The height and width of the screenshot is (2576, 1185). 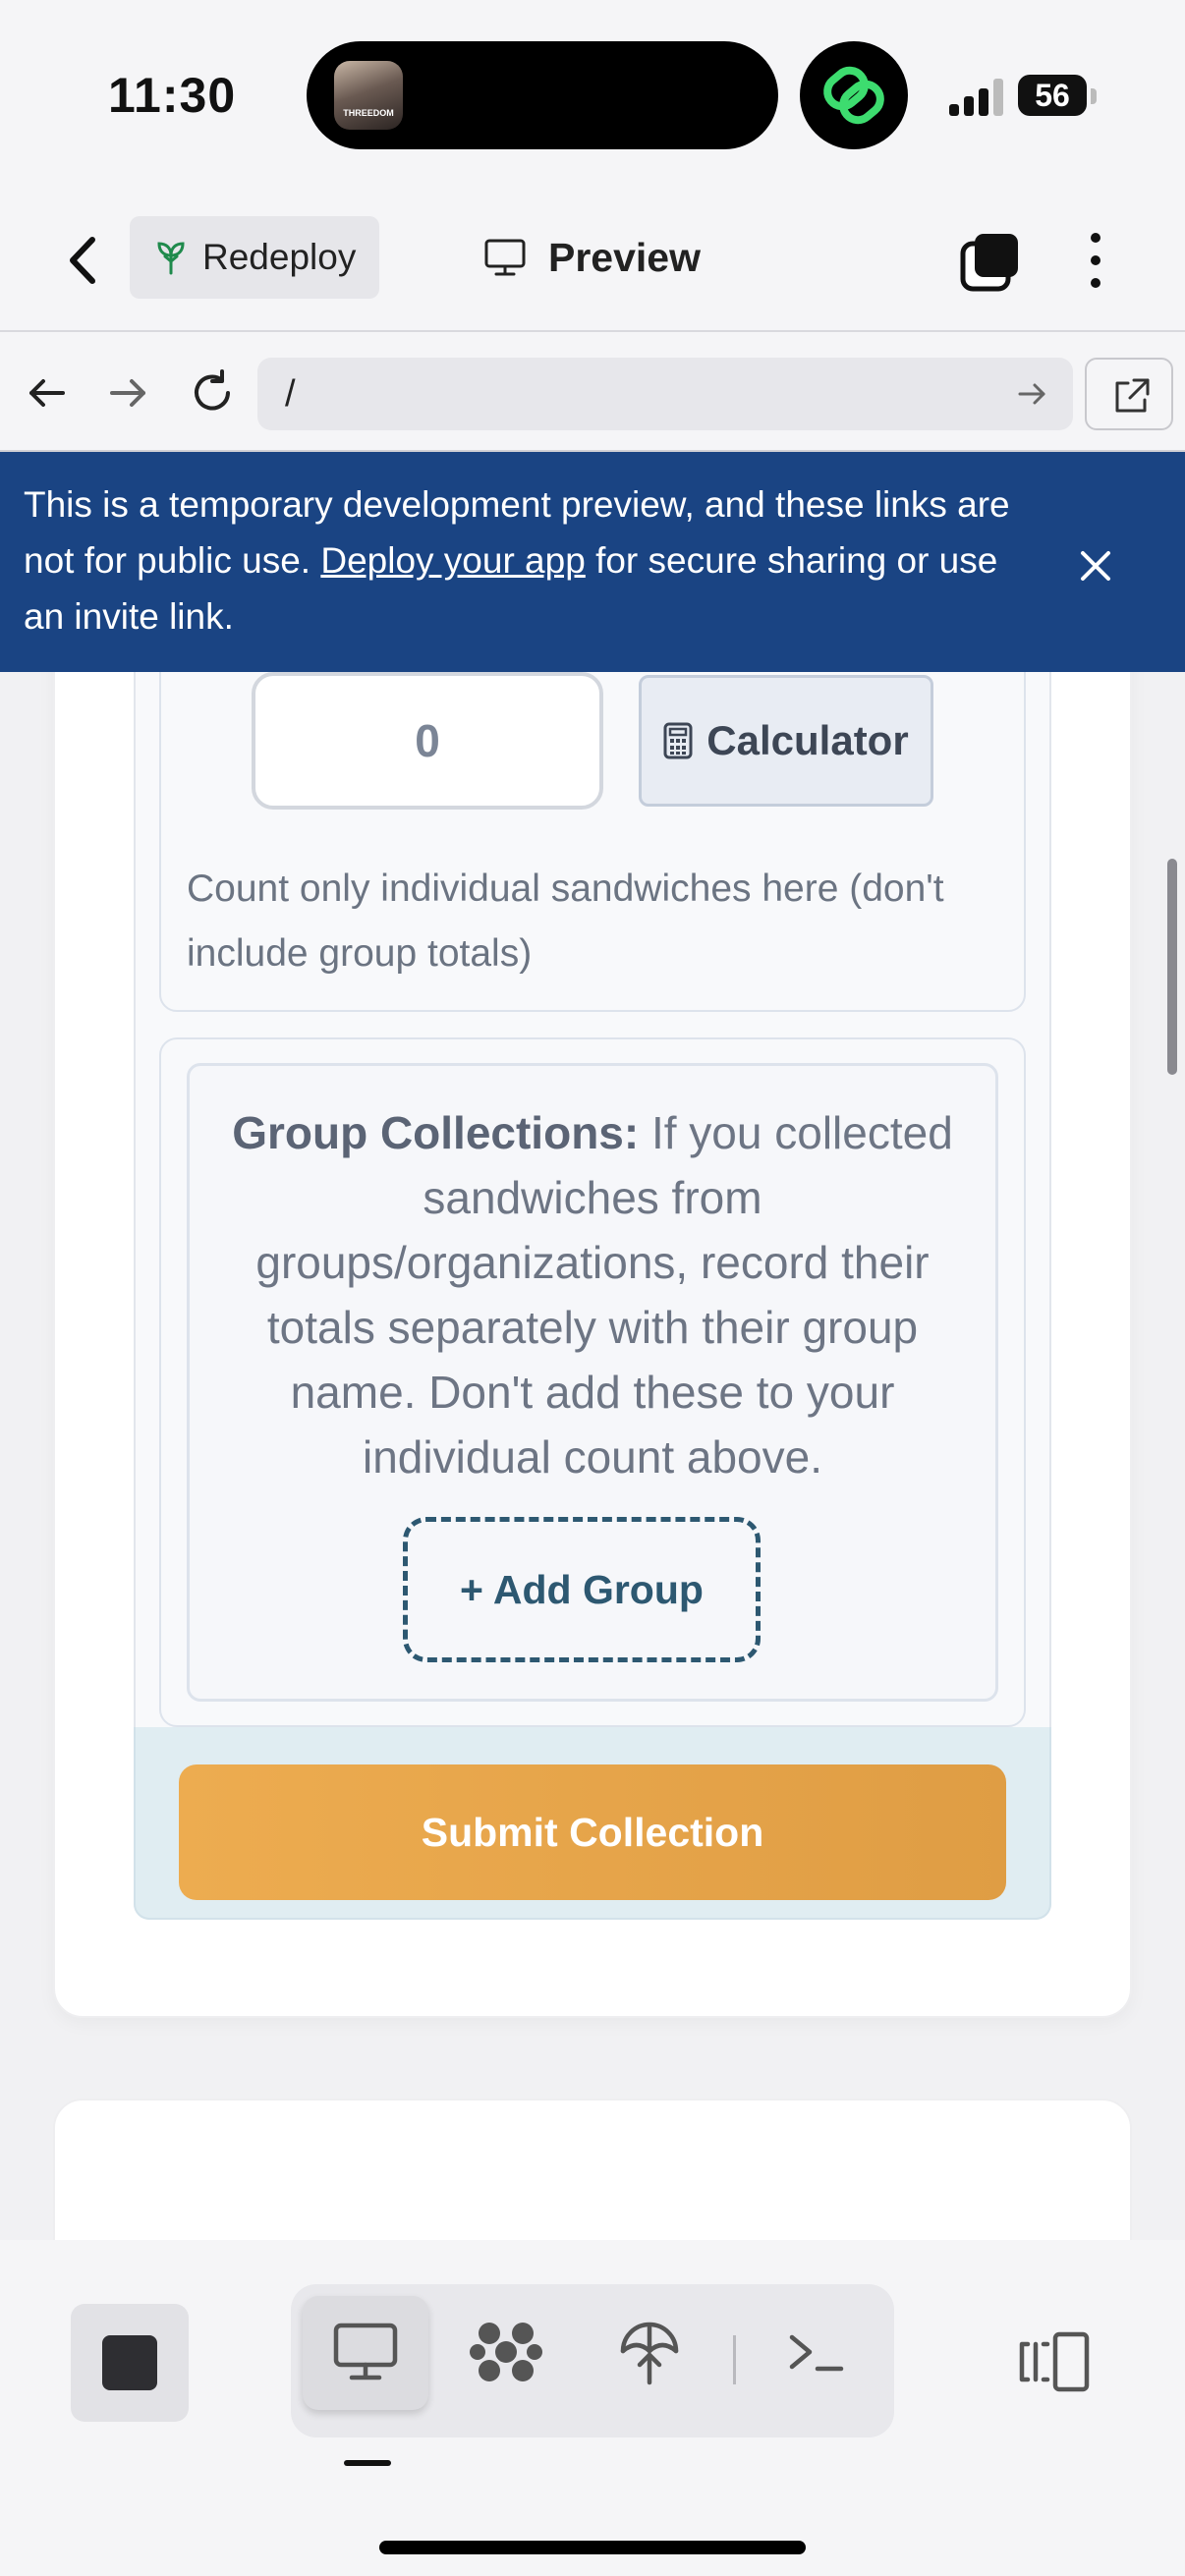 What do you see at coordinates (678, 740) in the screenshot?
I see `calculator-icon` at bounding box center [678, 740].